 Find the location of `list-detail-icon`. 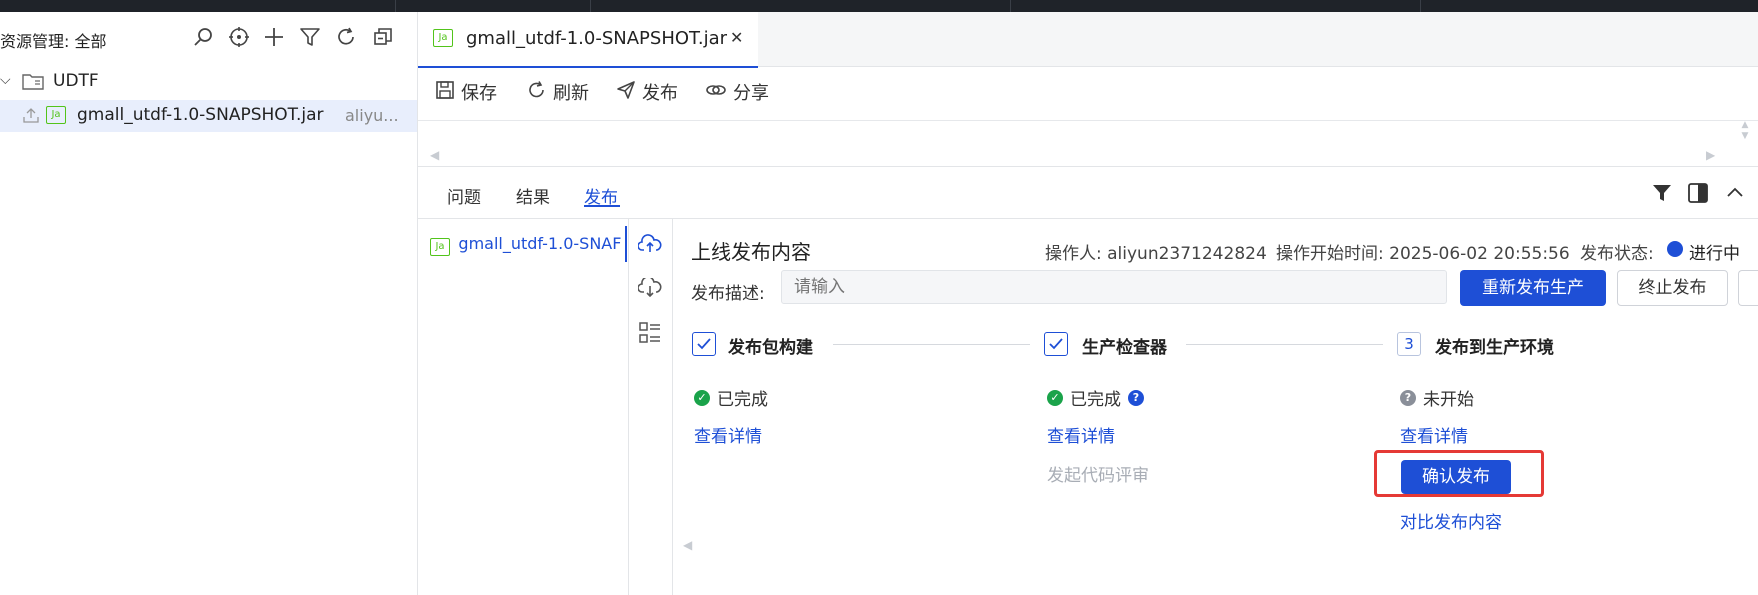

list-detail-icon is located at coordinates (650, 335).